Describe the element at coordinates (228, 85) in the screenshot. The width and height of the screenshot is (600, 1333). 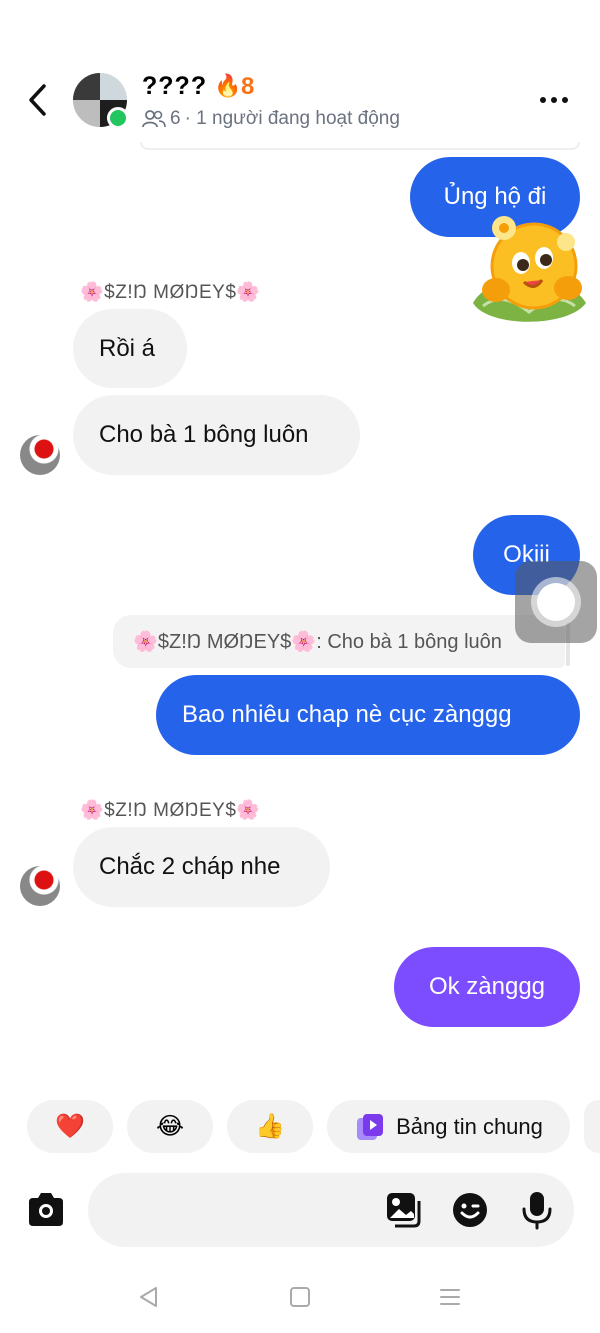
I see `fire-icon: 🔥` at that location.